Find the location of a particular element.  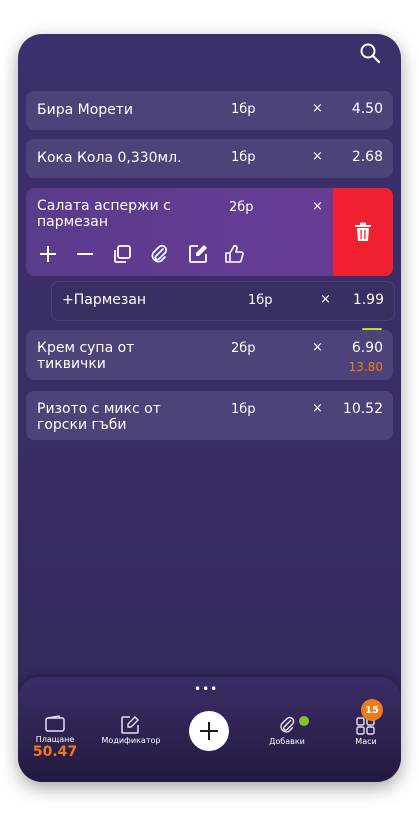

modifier-price: 1.99 is located at coordinates (368, 300).